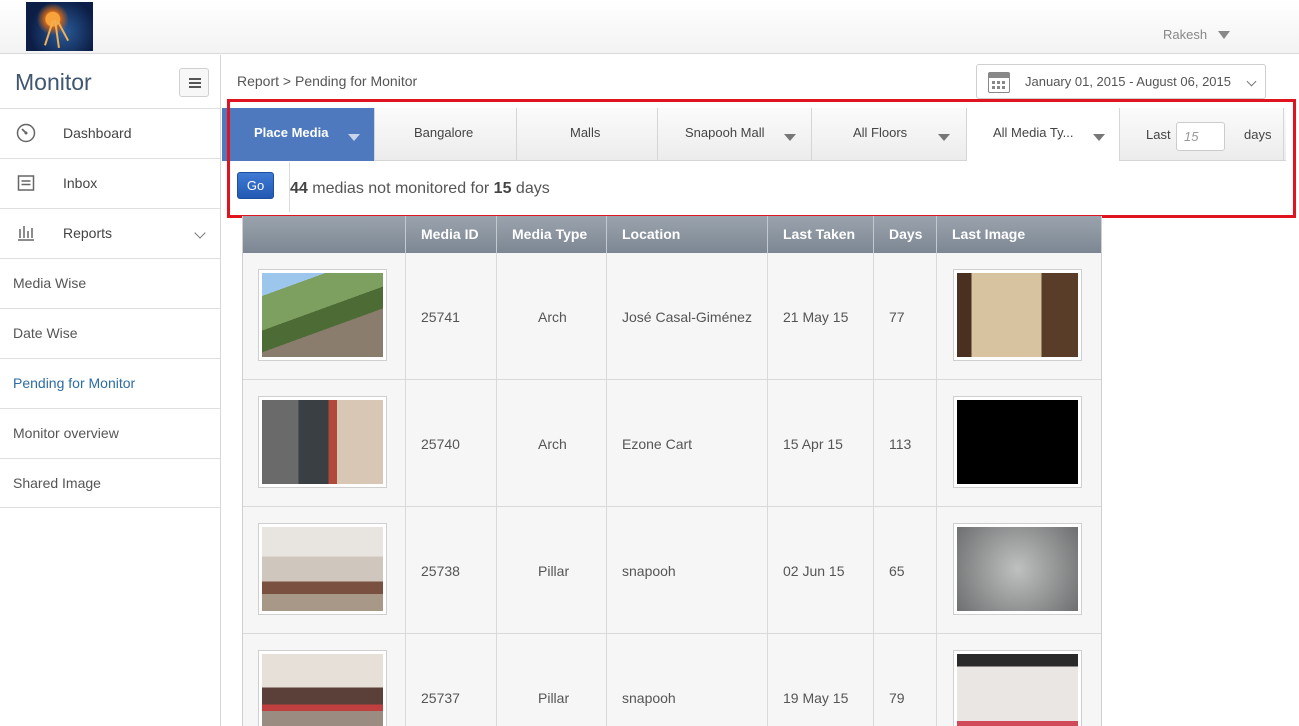 The height and width of the screenshot is (726, 1299). I want to click on media-id-cell: 25741, so click(451, 316).